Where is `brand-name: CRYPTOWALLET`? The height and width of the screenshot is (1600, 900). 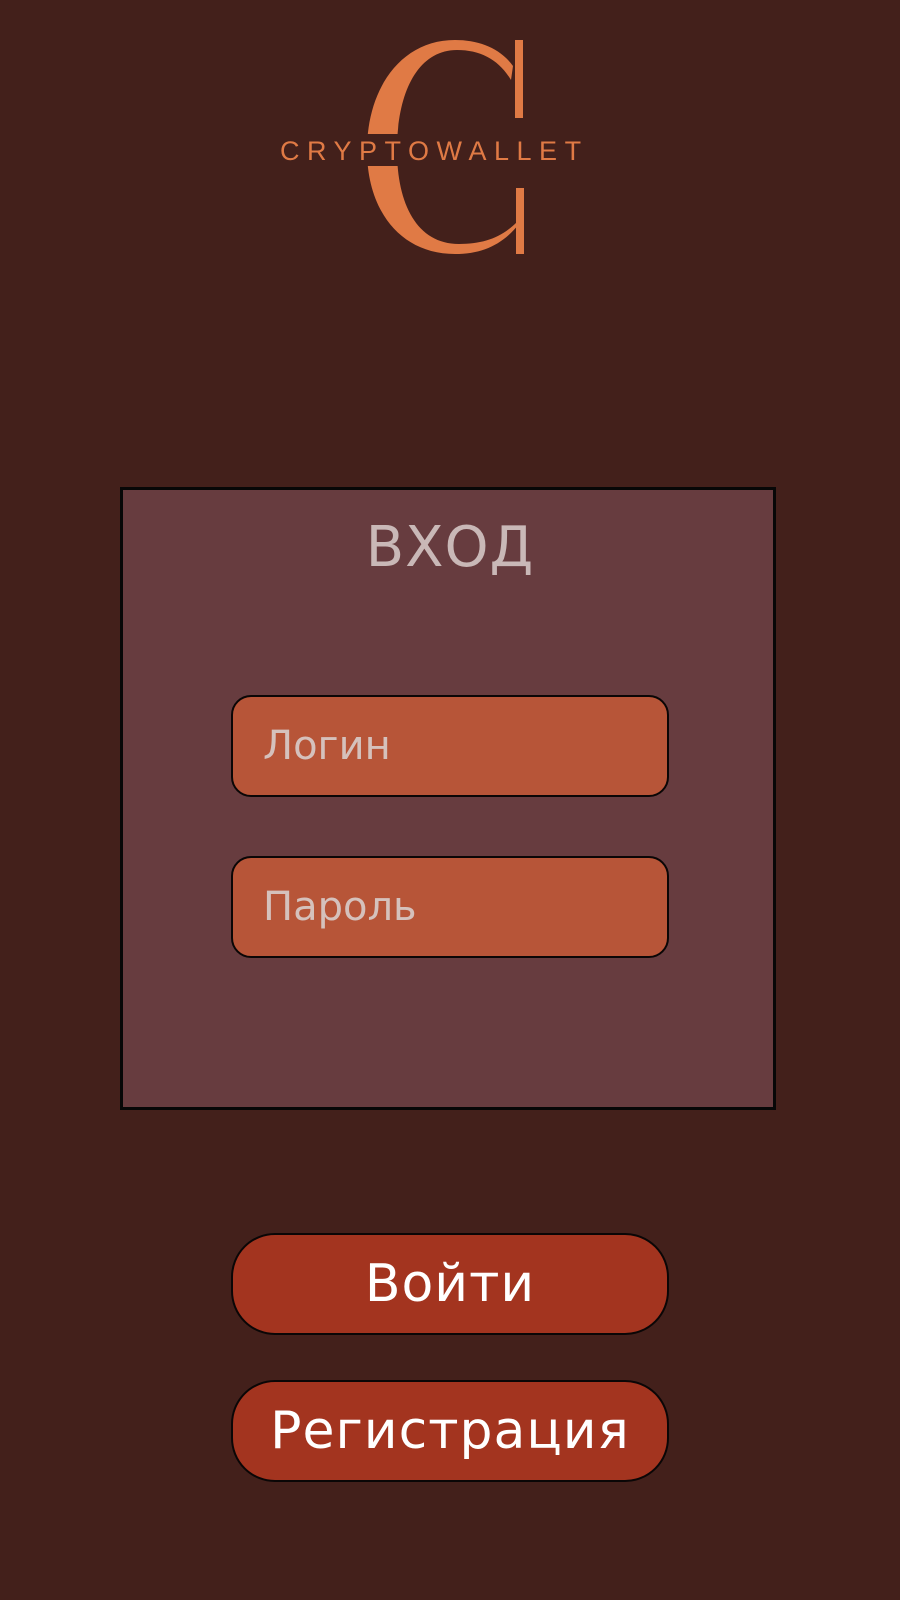
brand-name: CRYPTOWALLET is located at coordinates (434, 151).